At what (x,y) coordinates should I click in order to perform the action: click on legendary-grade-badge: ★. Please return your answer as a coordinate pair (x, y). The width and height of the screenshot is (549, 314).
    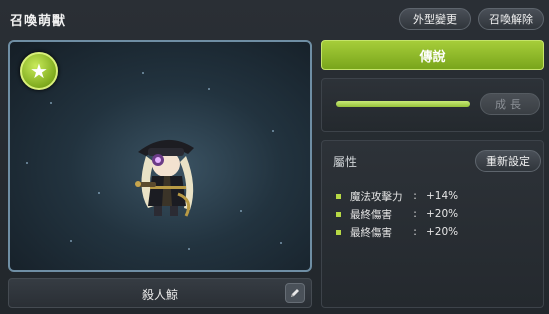
    Looking at the image, I should click on (39, 71).